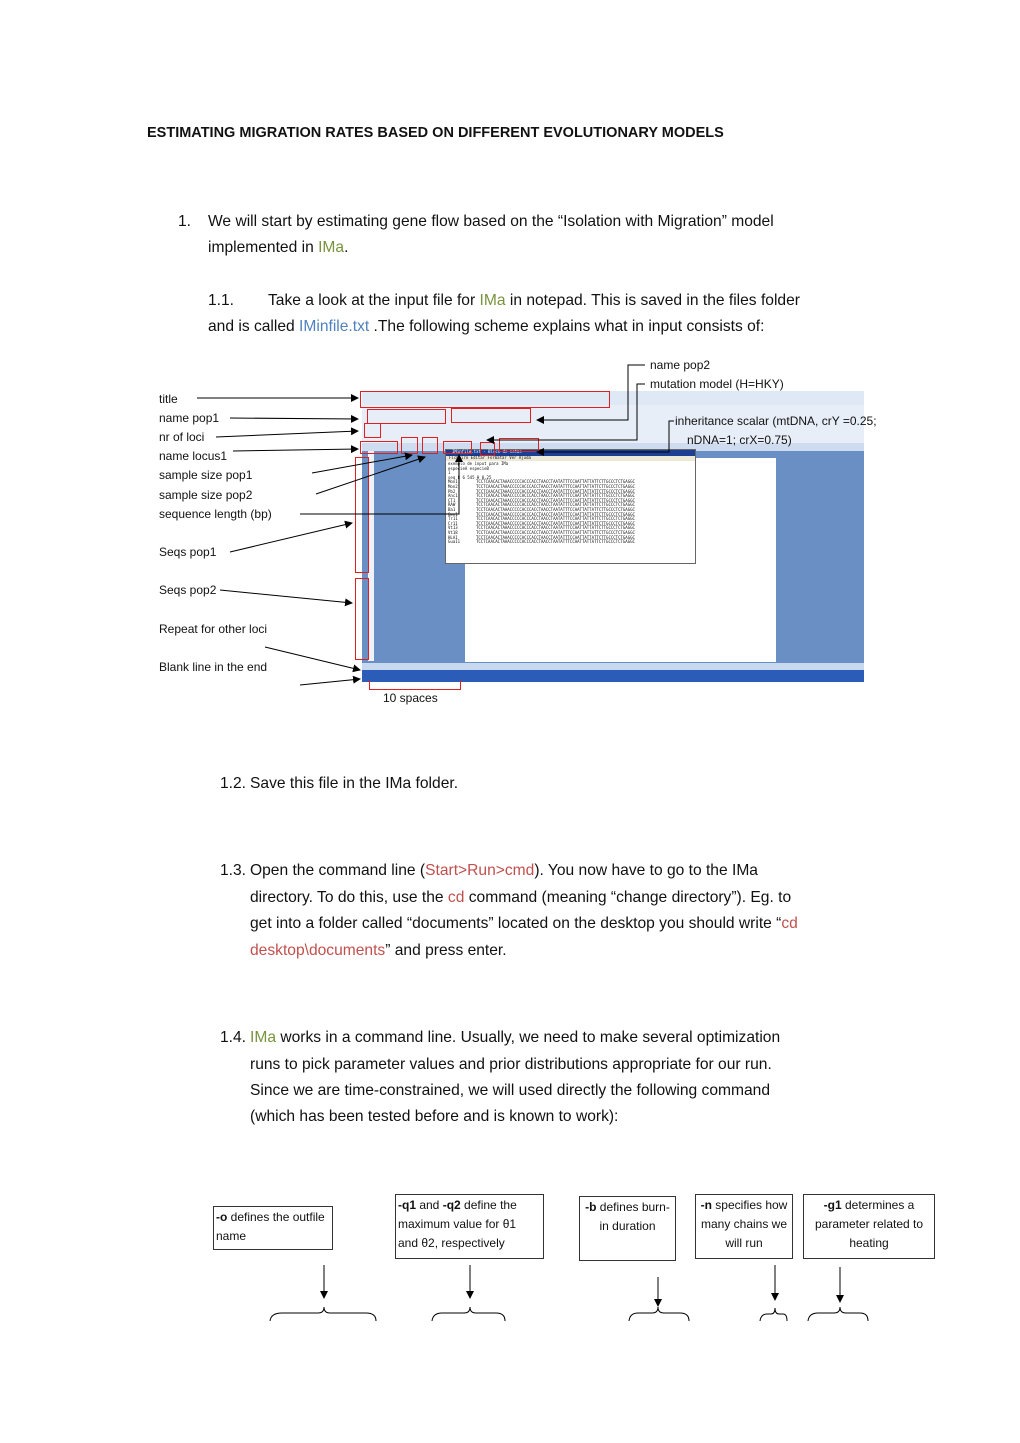 The width and height of the screenshot is (1020, 1443). What do you see at coordinates (488, 1205) in the screenshot?
I see `text: define the` at bounding box center [488, 1205].